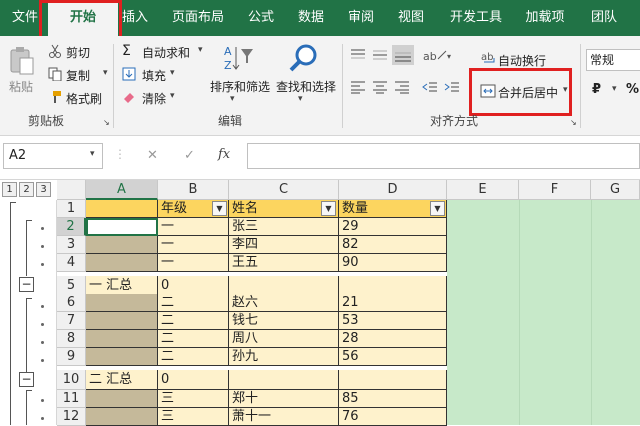 This screenshot has width=640, height=426. I want to click on outline-level-1-button: 1, so click(9, 189).